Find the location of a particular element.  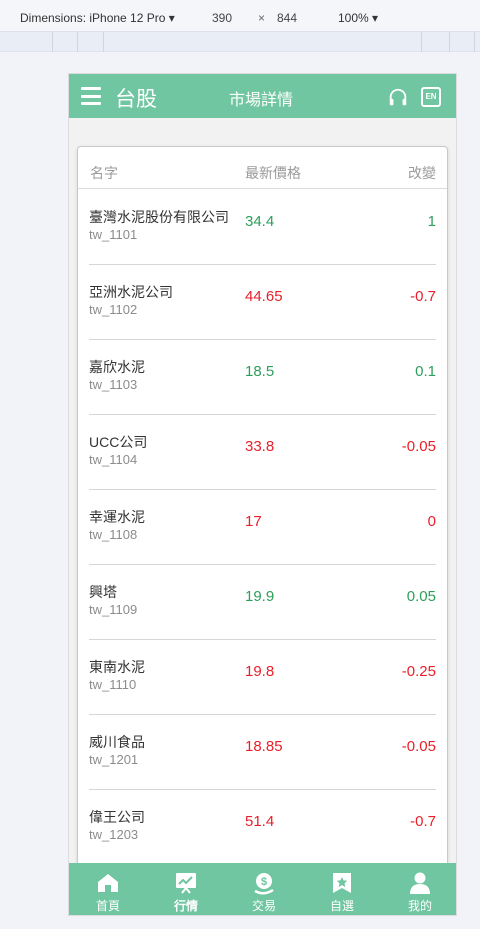

tab-watchlist: 自選 is located at coordinates (342, 889).